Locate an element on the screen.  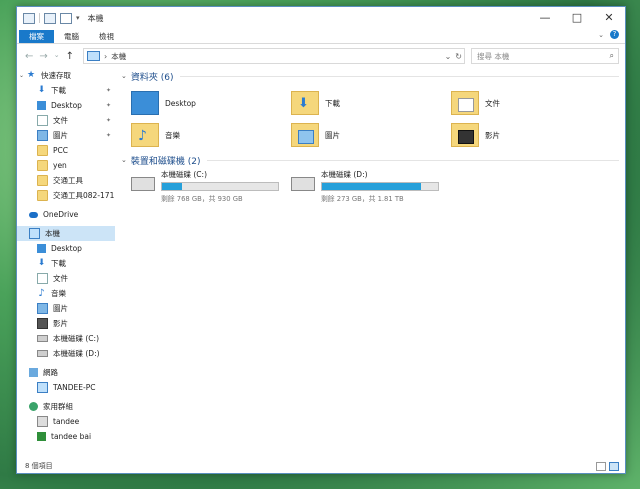
sidebar-item-label: yen is located at coordinates (60, 165).